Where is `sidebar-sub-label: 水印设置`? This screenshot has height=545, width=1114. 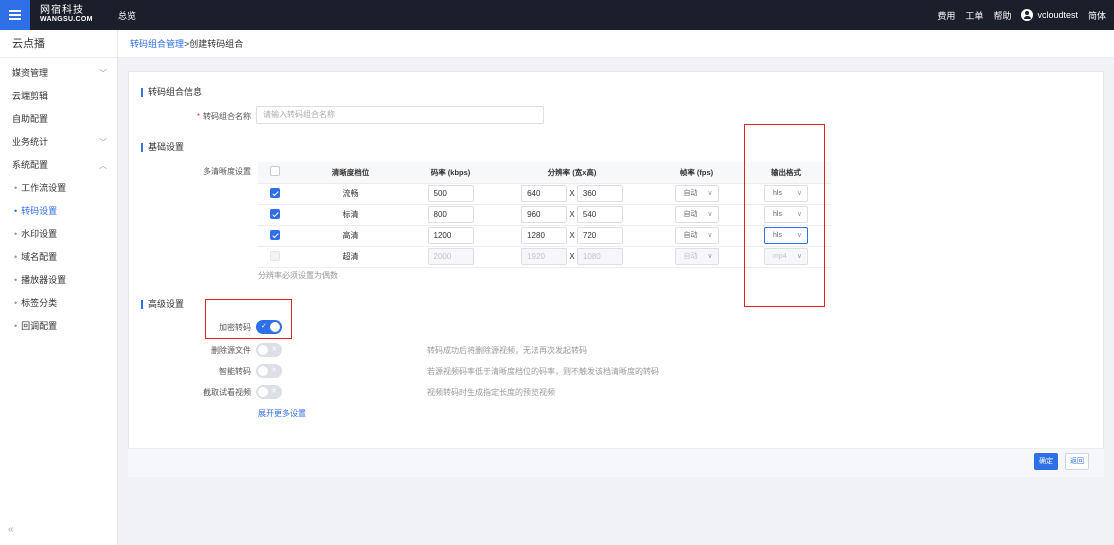
sidebar-sub-label: 水印设置 is located at coordinates (39, 234).